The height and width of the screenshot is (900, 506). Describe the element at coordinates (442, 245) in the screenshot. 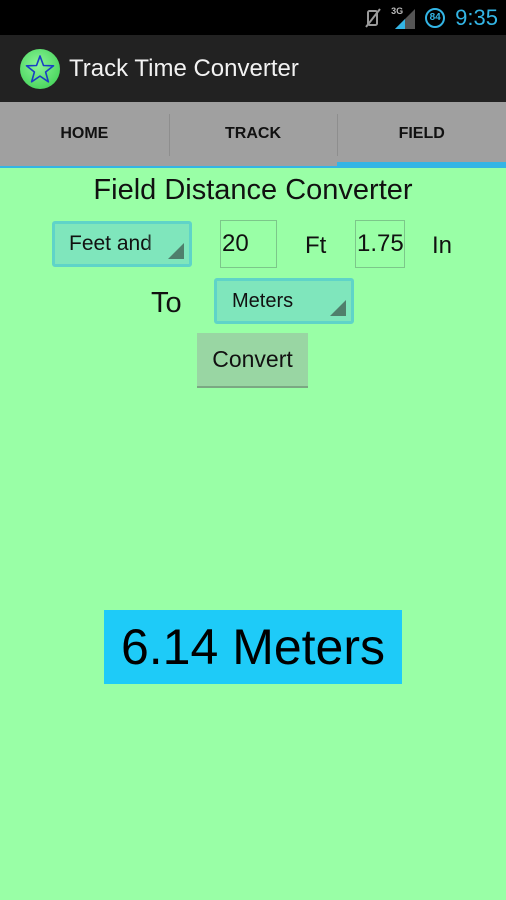

I see `inches-label: In` at that location.